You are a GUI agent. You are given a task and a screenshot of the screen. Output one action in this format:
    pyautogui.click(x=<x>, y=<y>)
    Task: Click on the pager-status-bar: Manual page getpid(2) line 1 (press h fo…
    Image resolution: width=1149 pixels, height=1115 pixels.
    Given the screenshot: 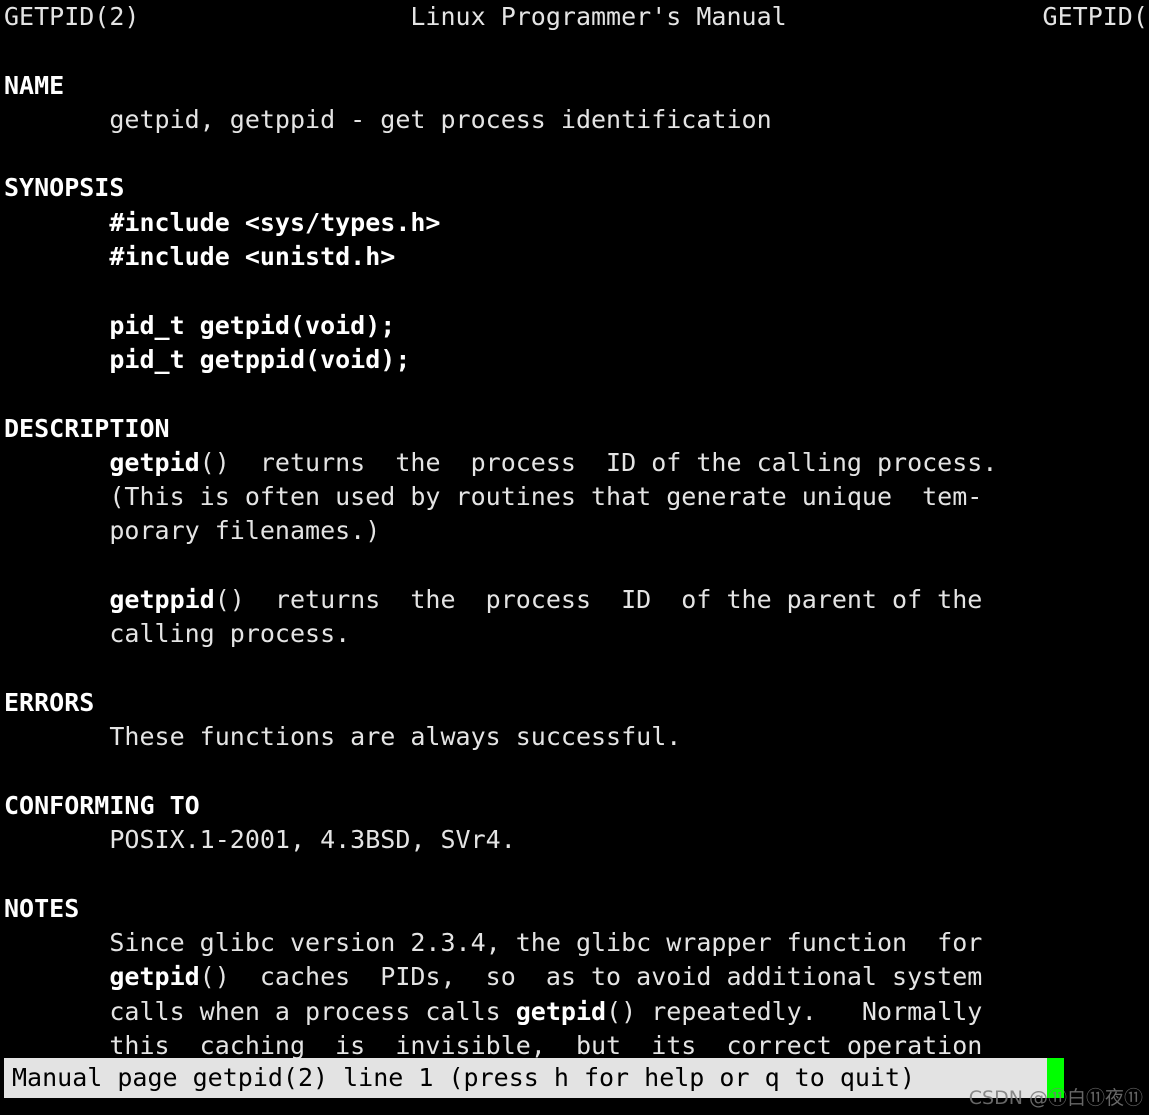 What is the action you would take?
    pyautogui.click(x=534, y=1078)
    